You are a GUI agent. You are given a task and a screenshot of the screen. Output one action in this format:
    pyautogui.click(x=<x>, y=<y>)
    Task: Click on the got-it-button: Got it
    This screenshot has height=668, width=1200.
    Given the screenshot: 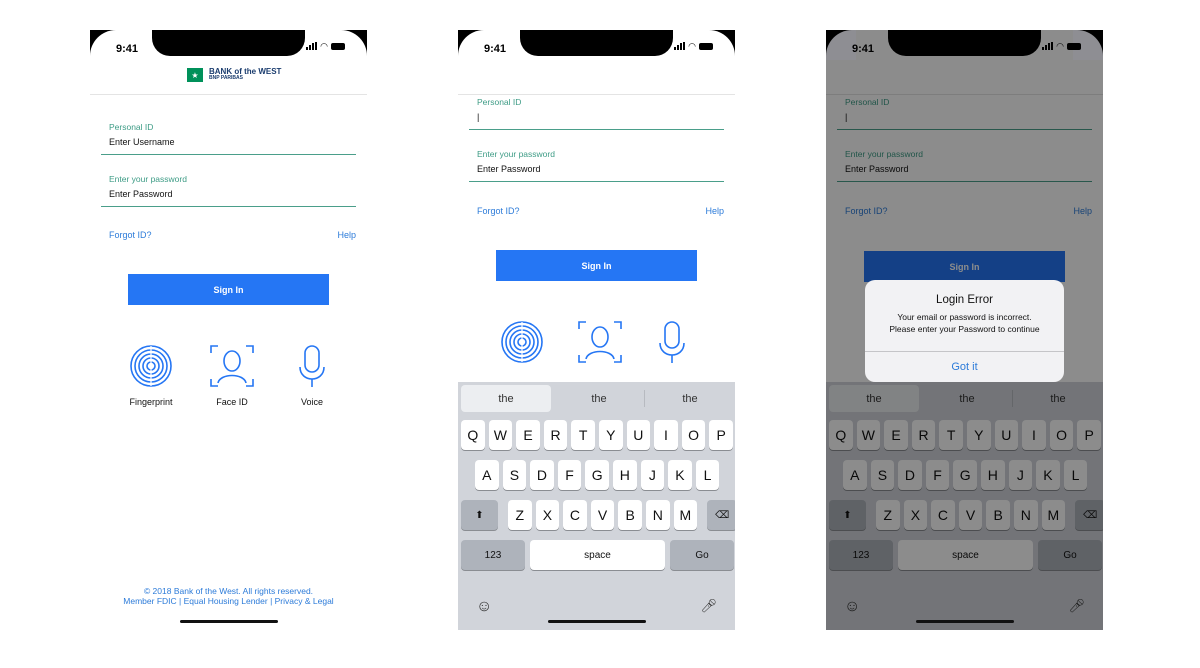 What is the action you would take?
    pyautogui.click(x=964, y=366)
    